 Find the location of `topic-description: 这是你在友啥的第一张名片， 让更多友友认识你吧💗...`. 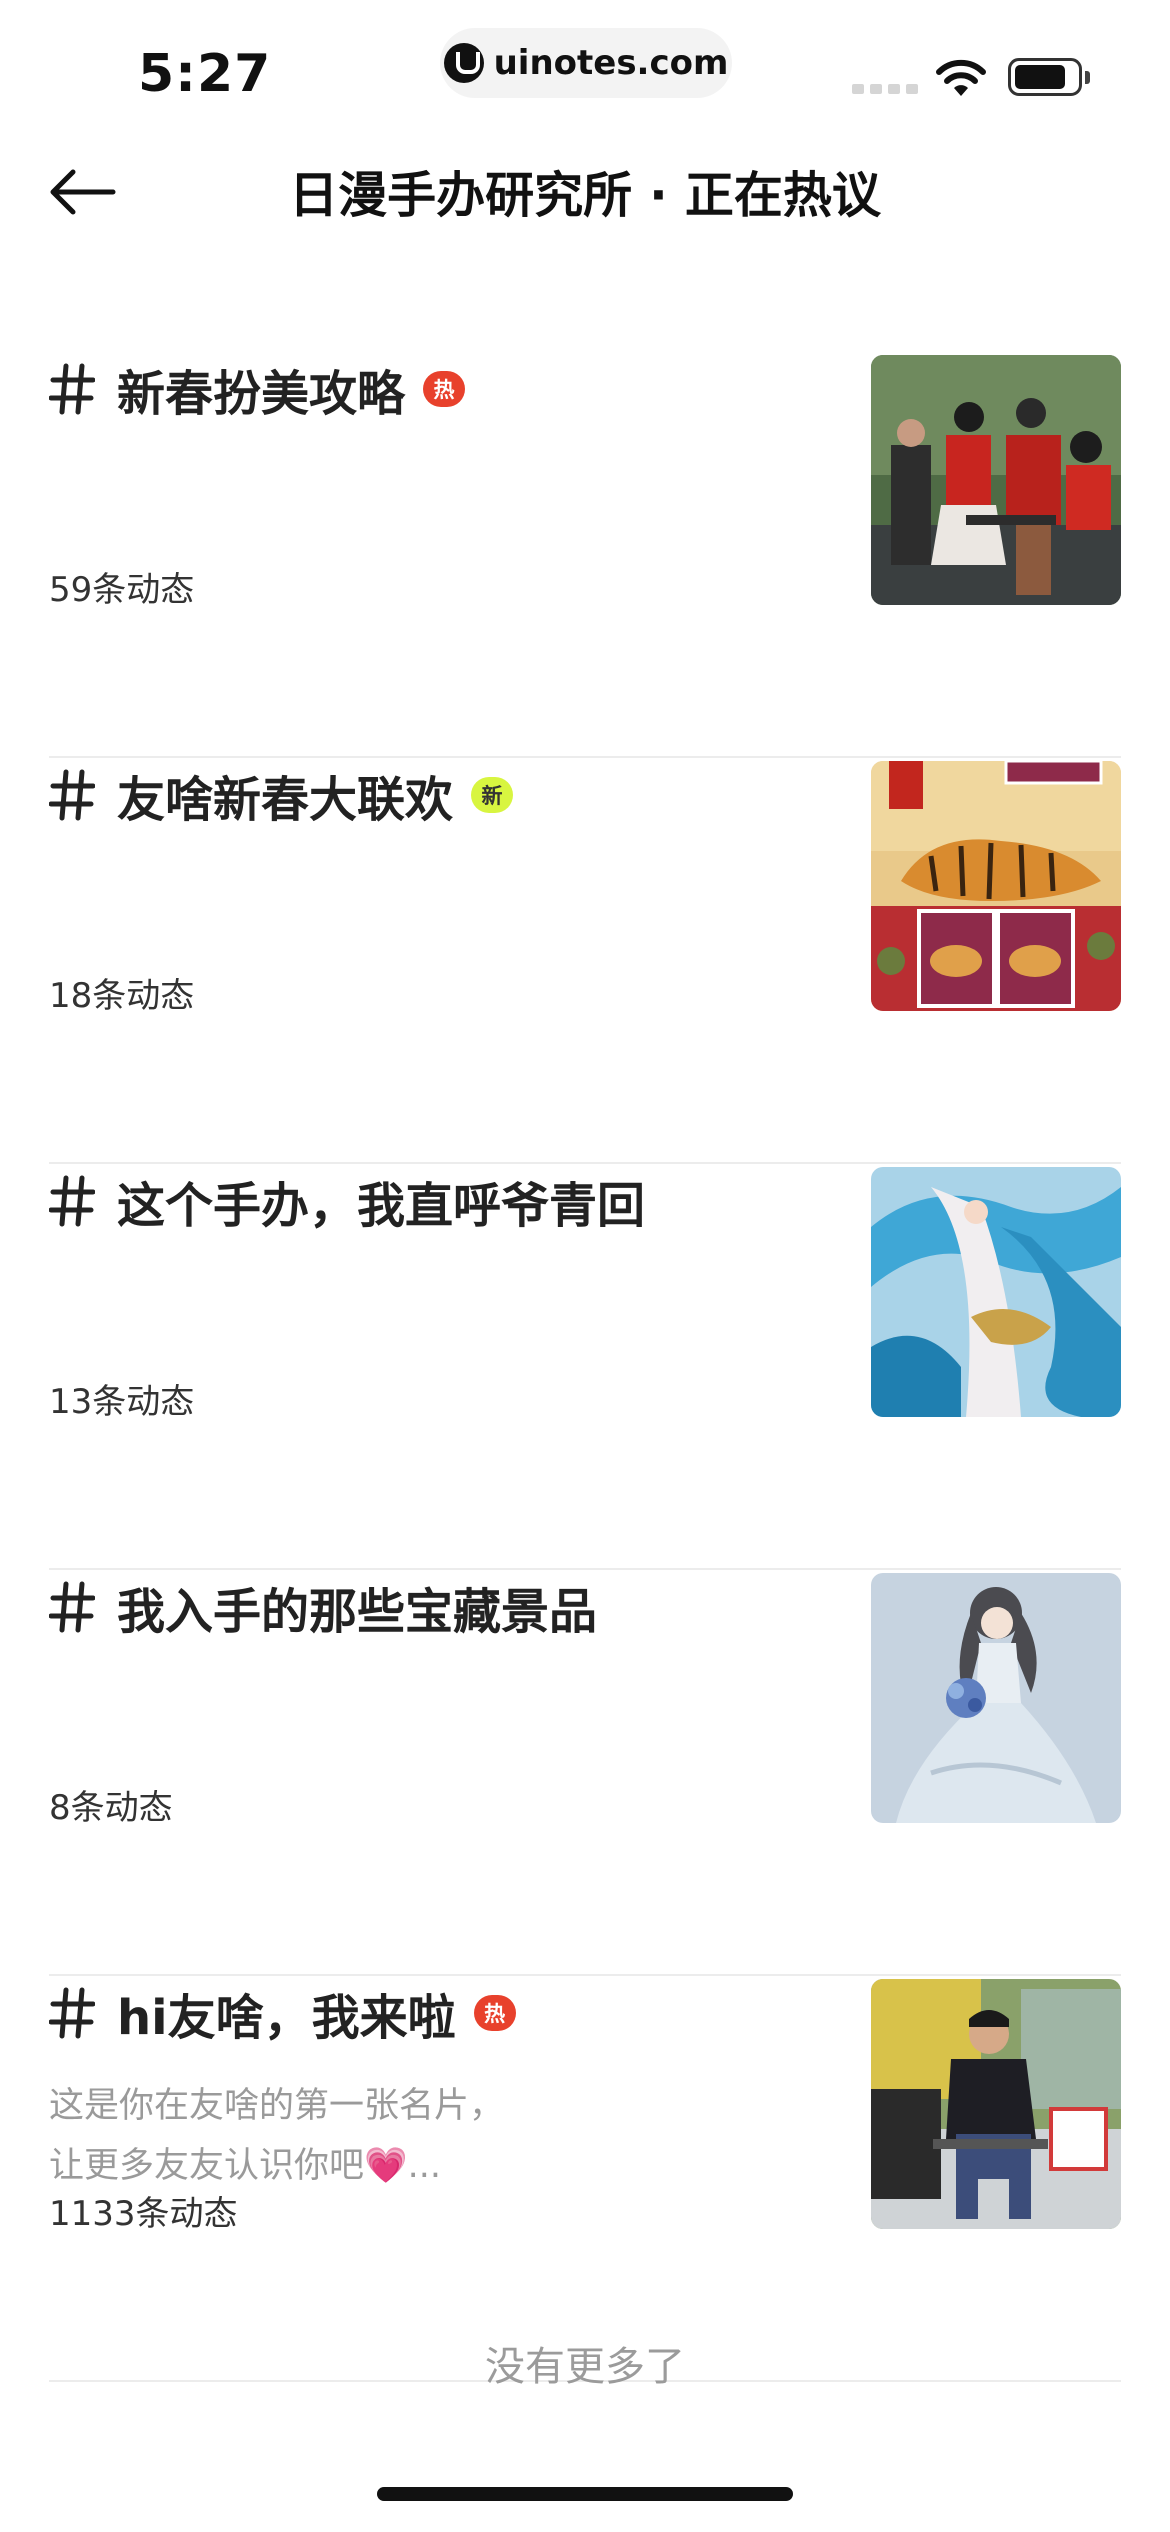

topic-description: 这是你在友啥的第一张名片， 让更多友友认识你吧💗... is located at coordinates (277, 2136).